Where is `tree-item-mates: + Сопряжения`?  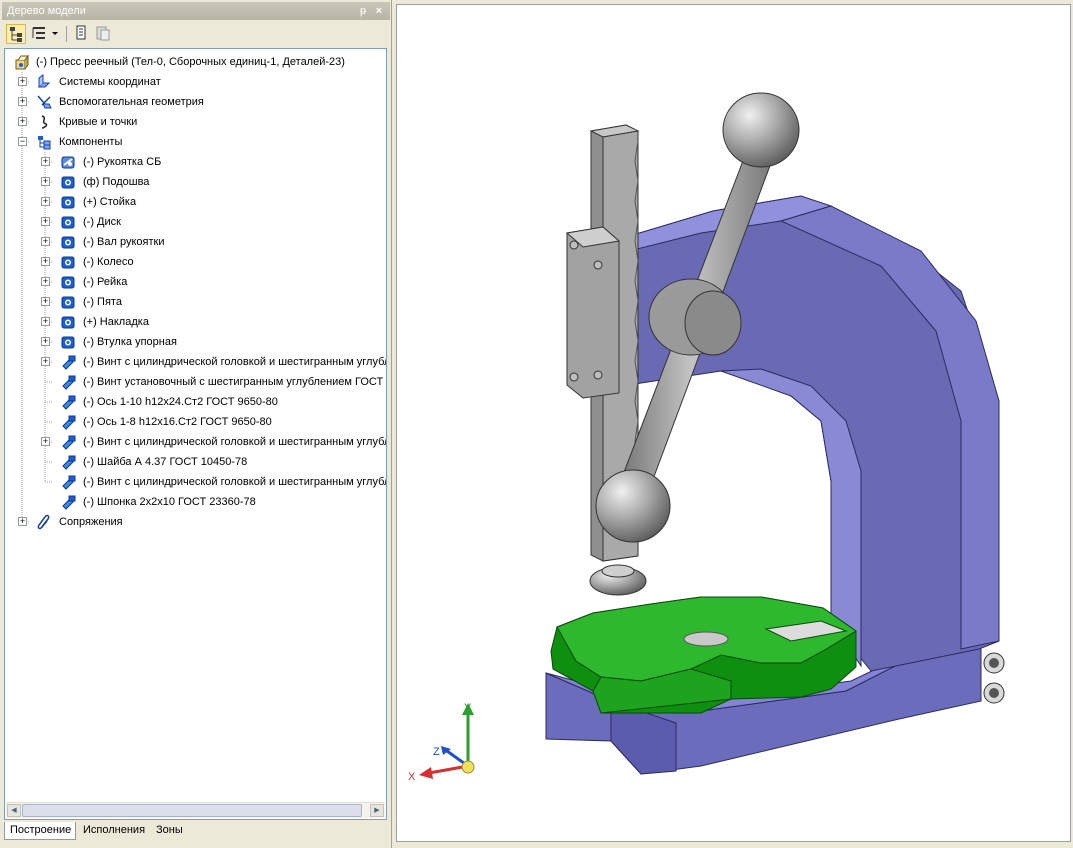
tree-item-mates: + Сопряжения is located at coordinates (195, 522).